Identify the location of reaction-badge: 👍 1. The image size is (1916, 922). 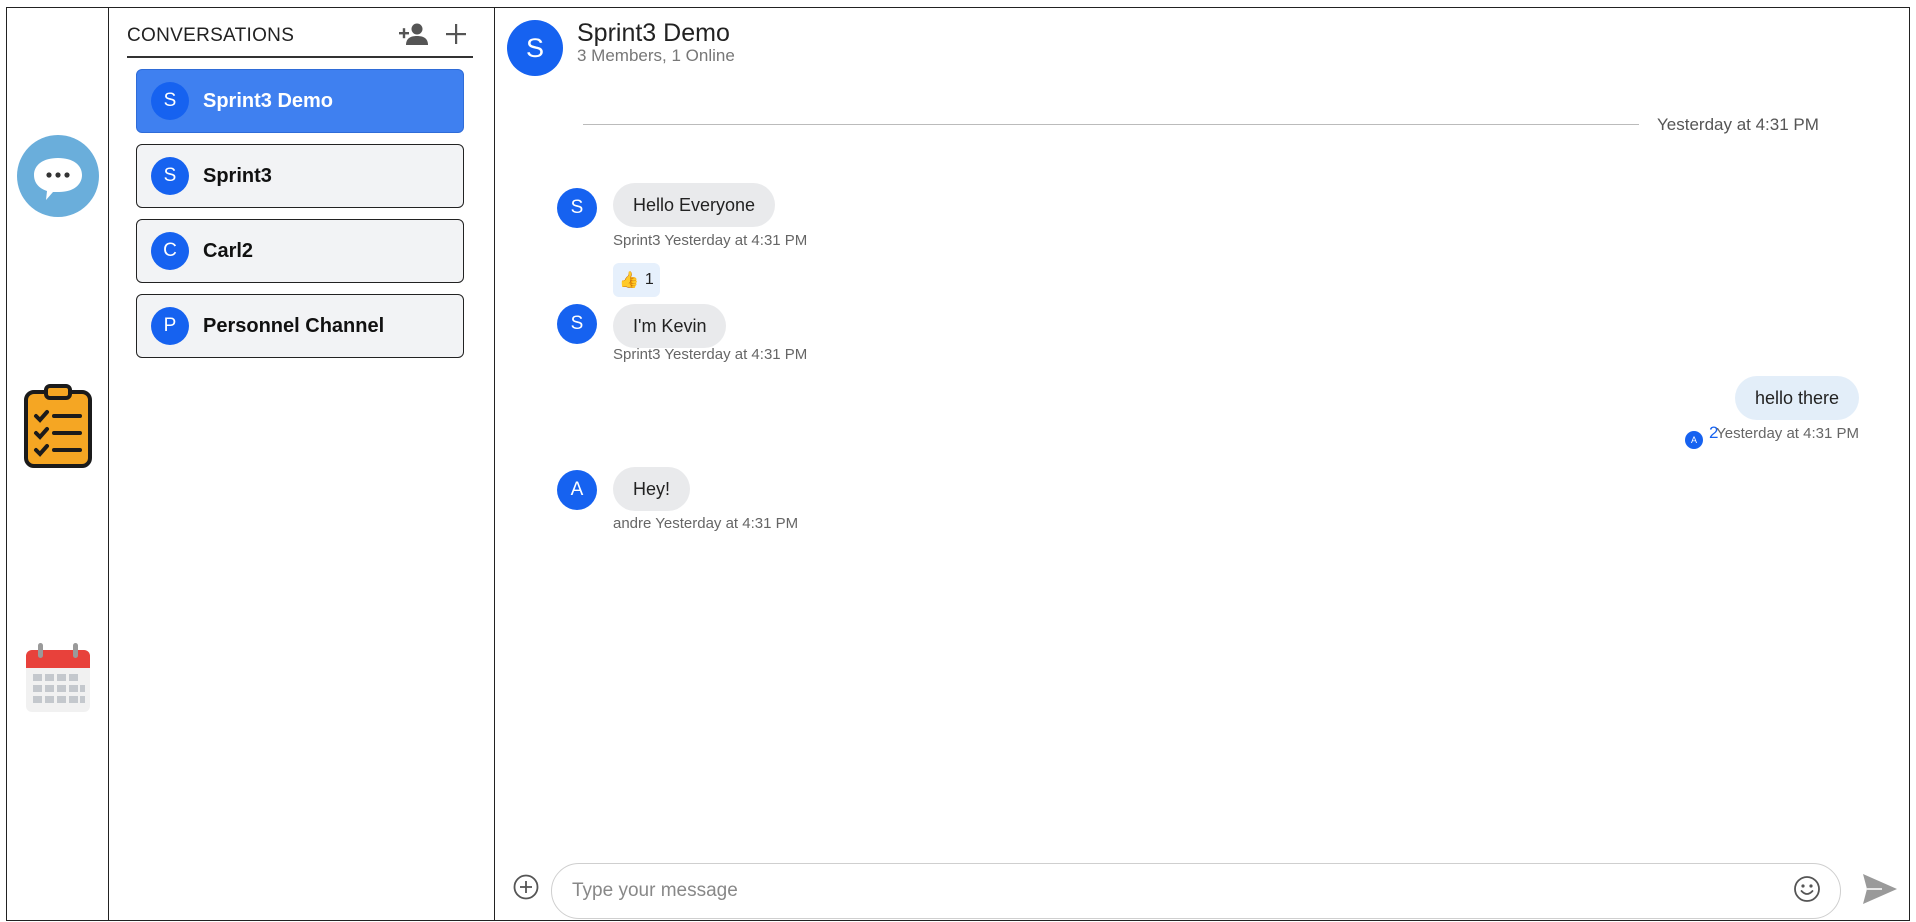
(636, 280).